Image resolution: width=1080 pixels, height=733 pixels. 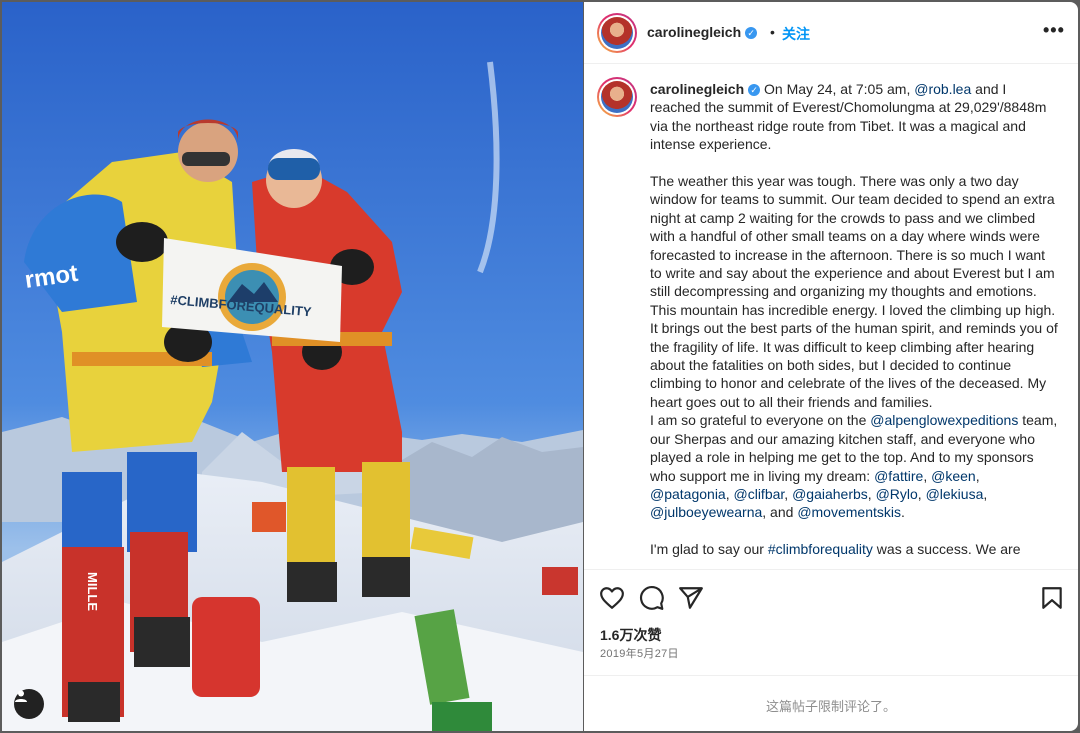 What do you see at coordinates (897, 494) in the screenshot?
I see `sponsor-mention-link: @Rylo` at bounding box center [897, 494].